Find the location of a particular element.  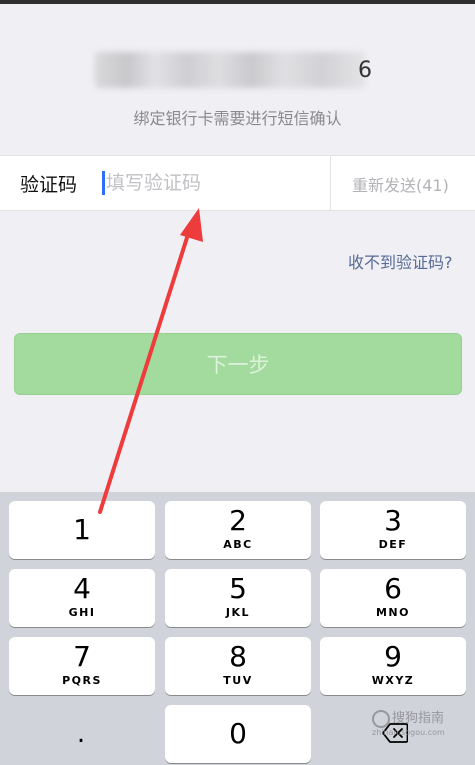

watermark-logo: 搜狗指南 zhinan.sogou.com is located at coordinates (408, 722).